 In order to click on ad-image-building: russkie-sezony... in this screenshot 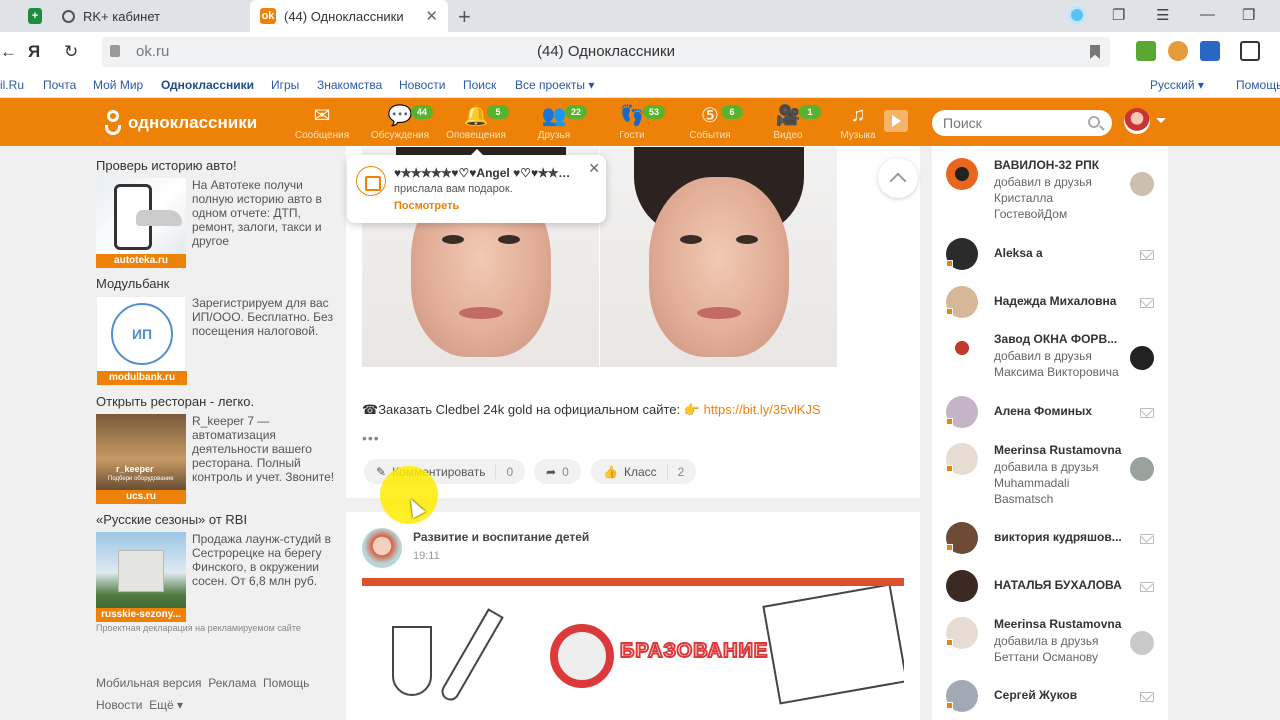, I will do `click(141, 577)`.